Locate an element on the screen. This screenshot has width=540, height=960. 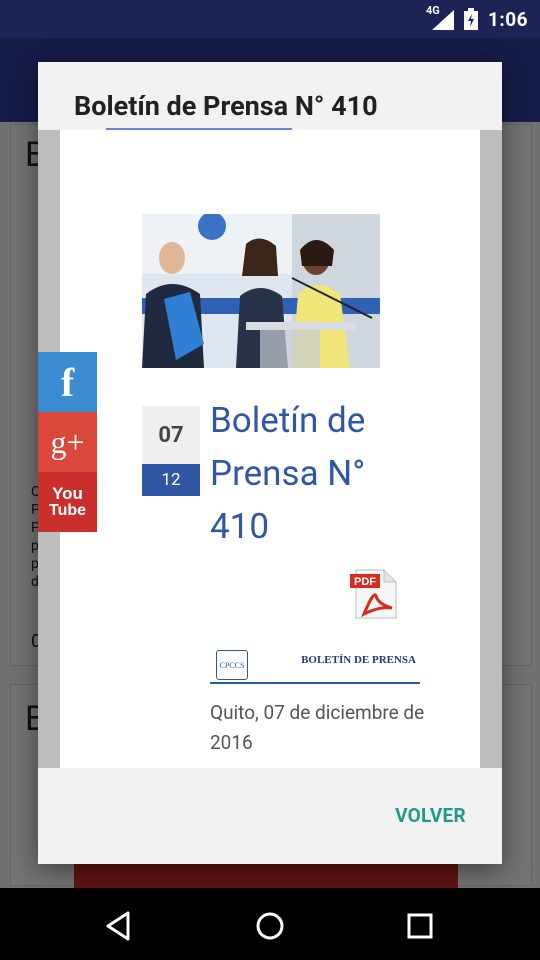
svg-text: PDF is located at coordinates (365, 582).